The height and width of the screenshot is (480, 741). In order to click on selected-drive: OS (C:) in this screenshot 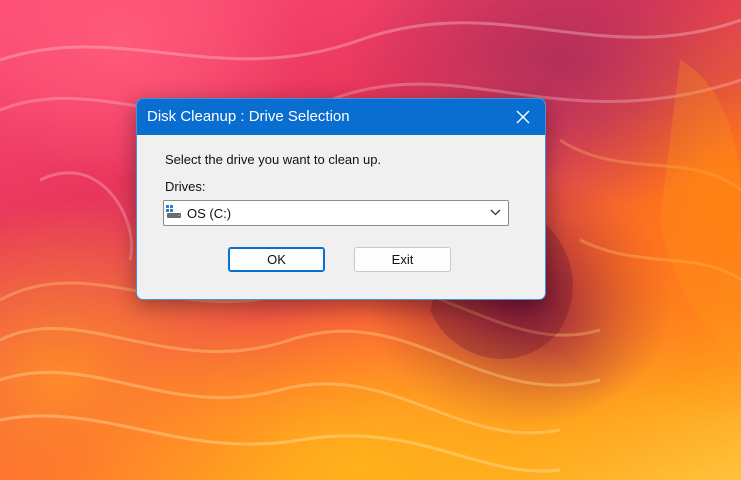, I will do `click(209, 213)`.